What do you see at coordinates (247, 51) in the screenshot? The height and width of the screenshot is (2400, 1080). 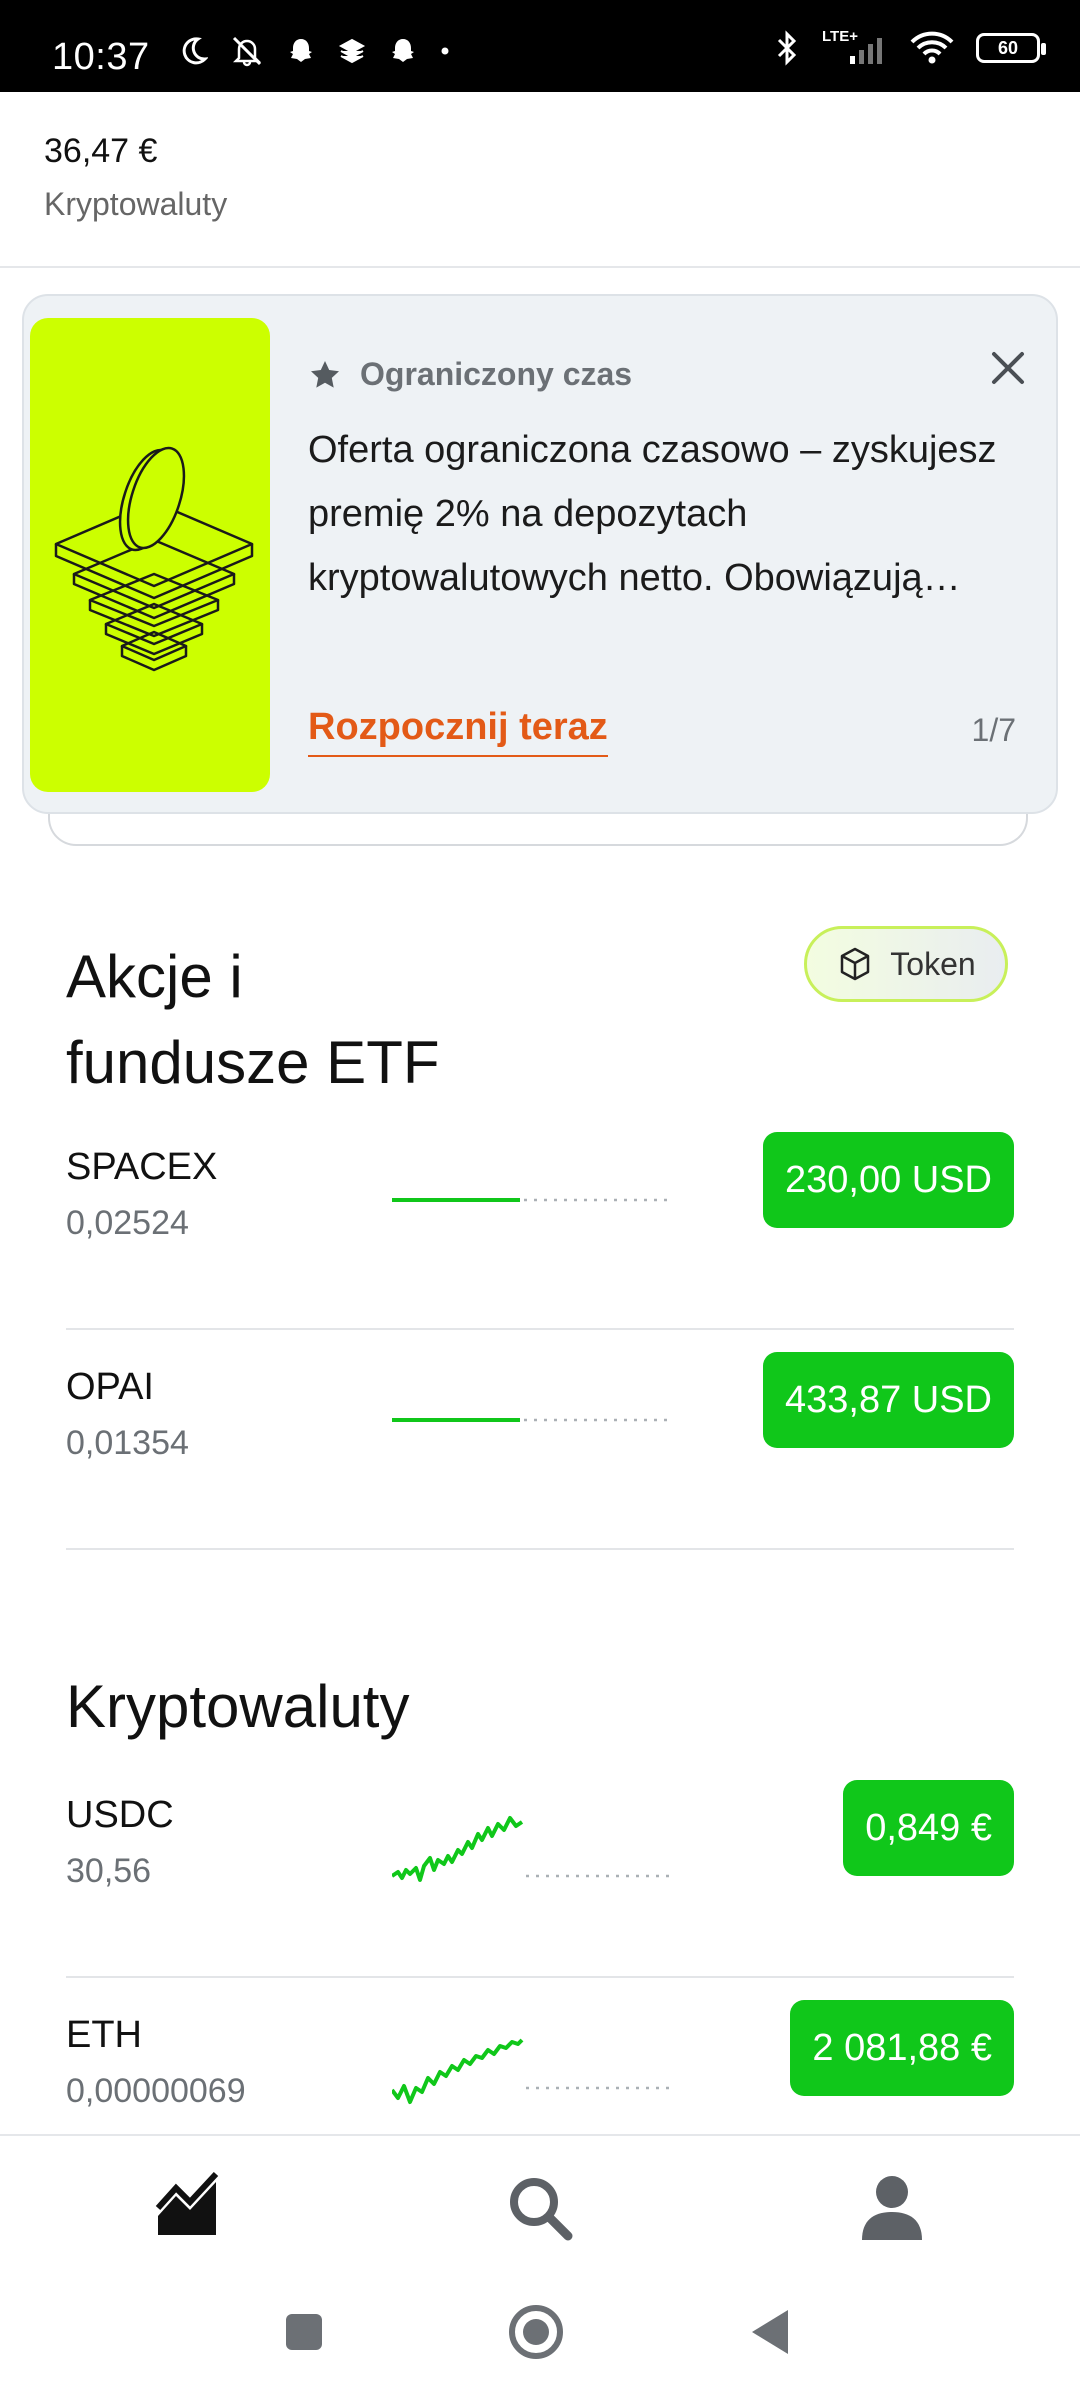 I see `muted-bell-icon` at bounding box center [247, 51].